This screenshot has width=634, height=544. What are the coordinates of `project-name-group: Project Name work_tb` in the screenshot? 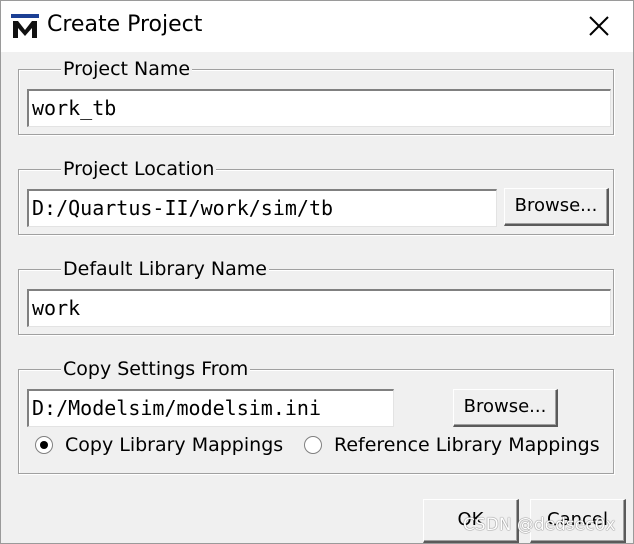 It's located at (316, 96).